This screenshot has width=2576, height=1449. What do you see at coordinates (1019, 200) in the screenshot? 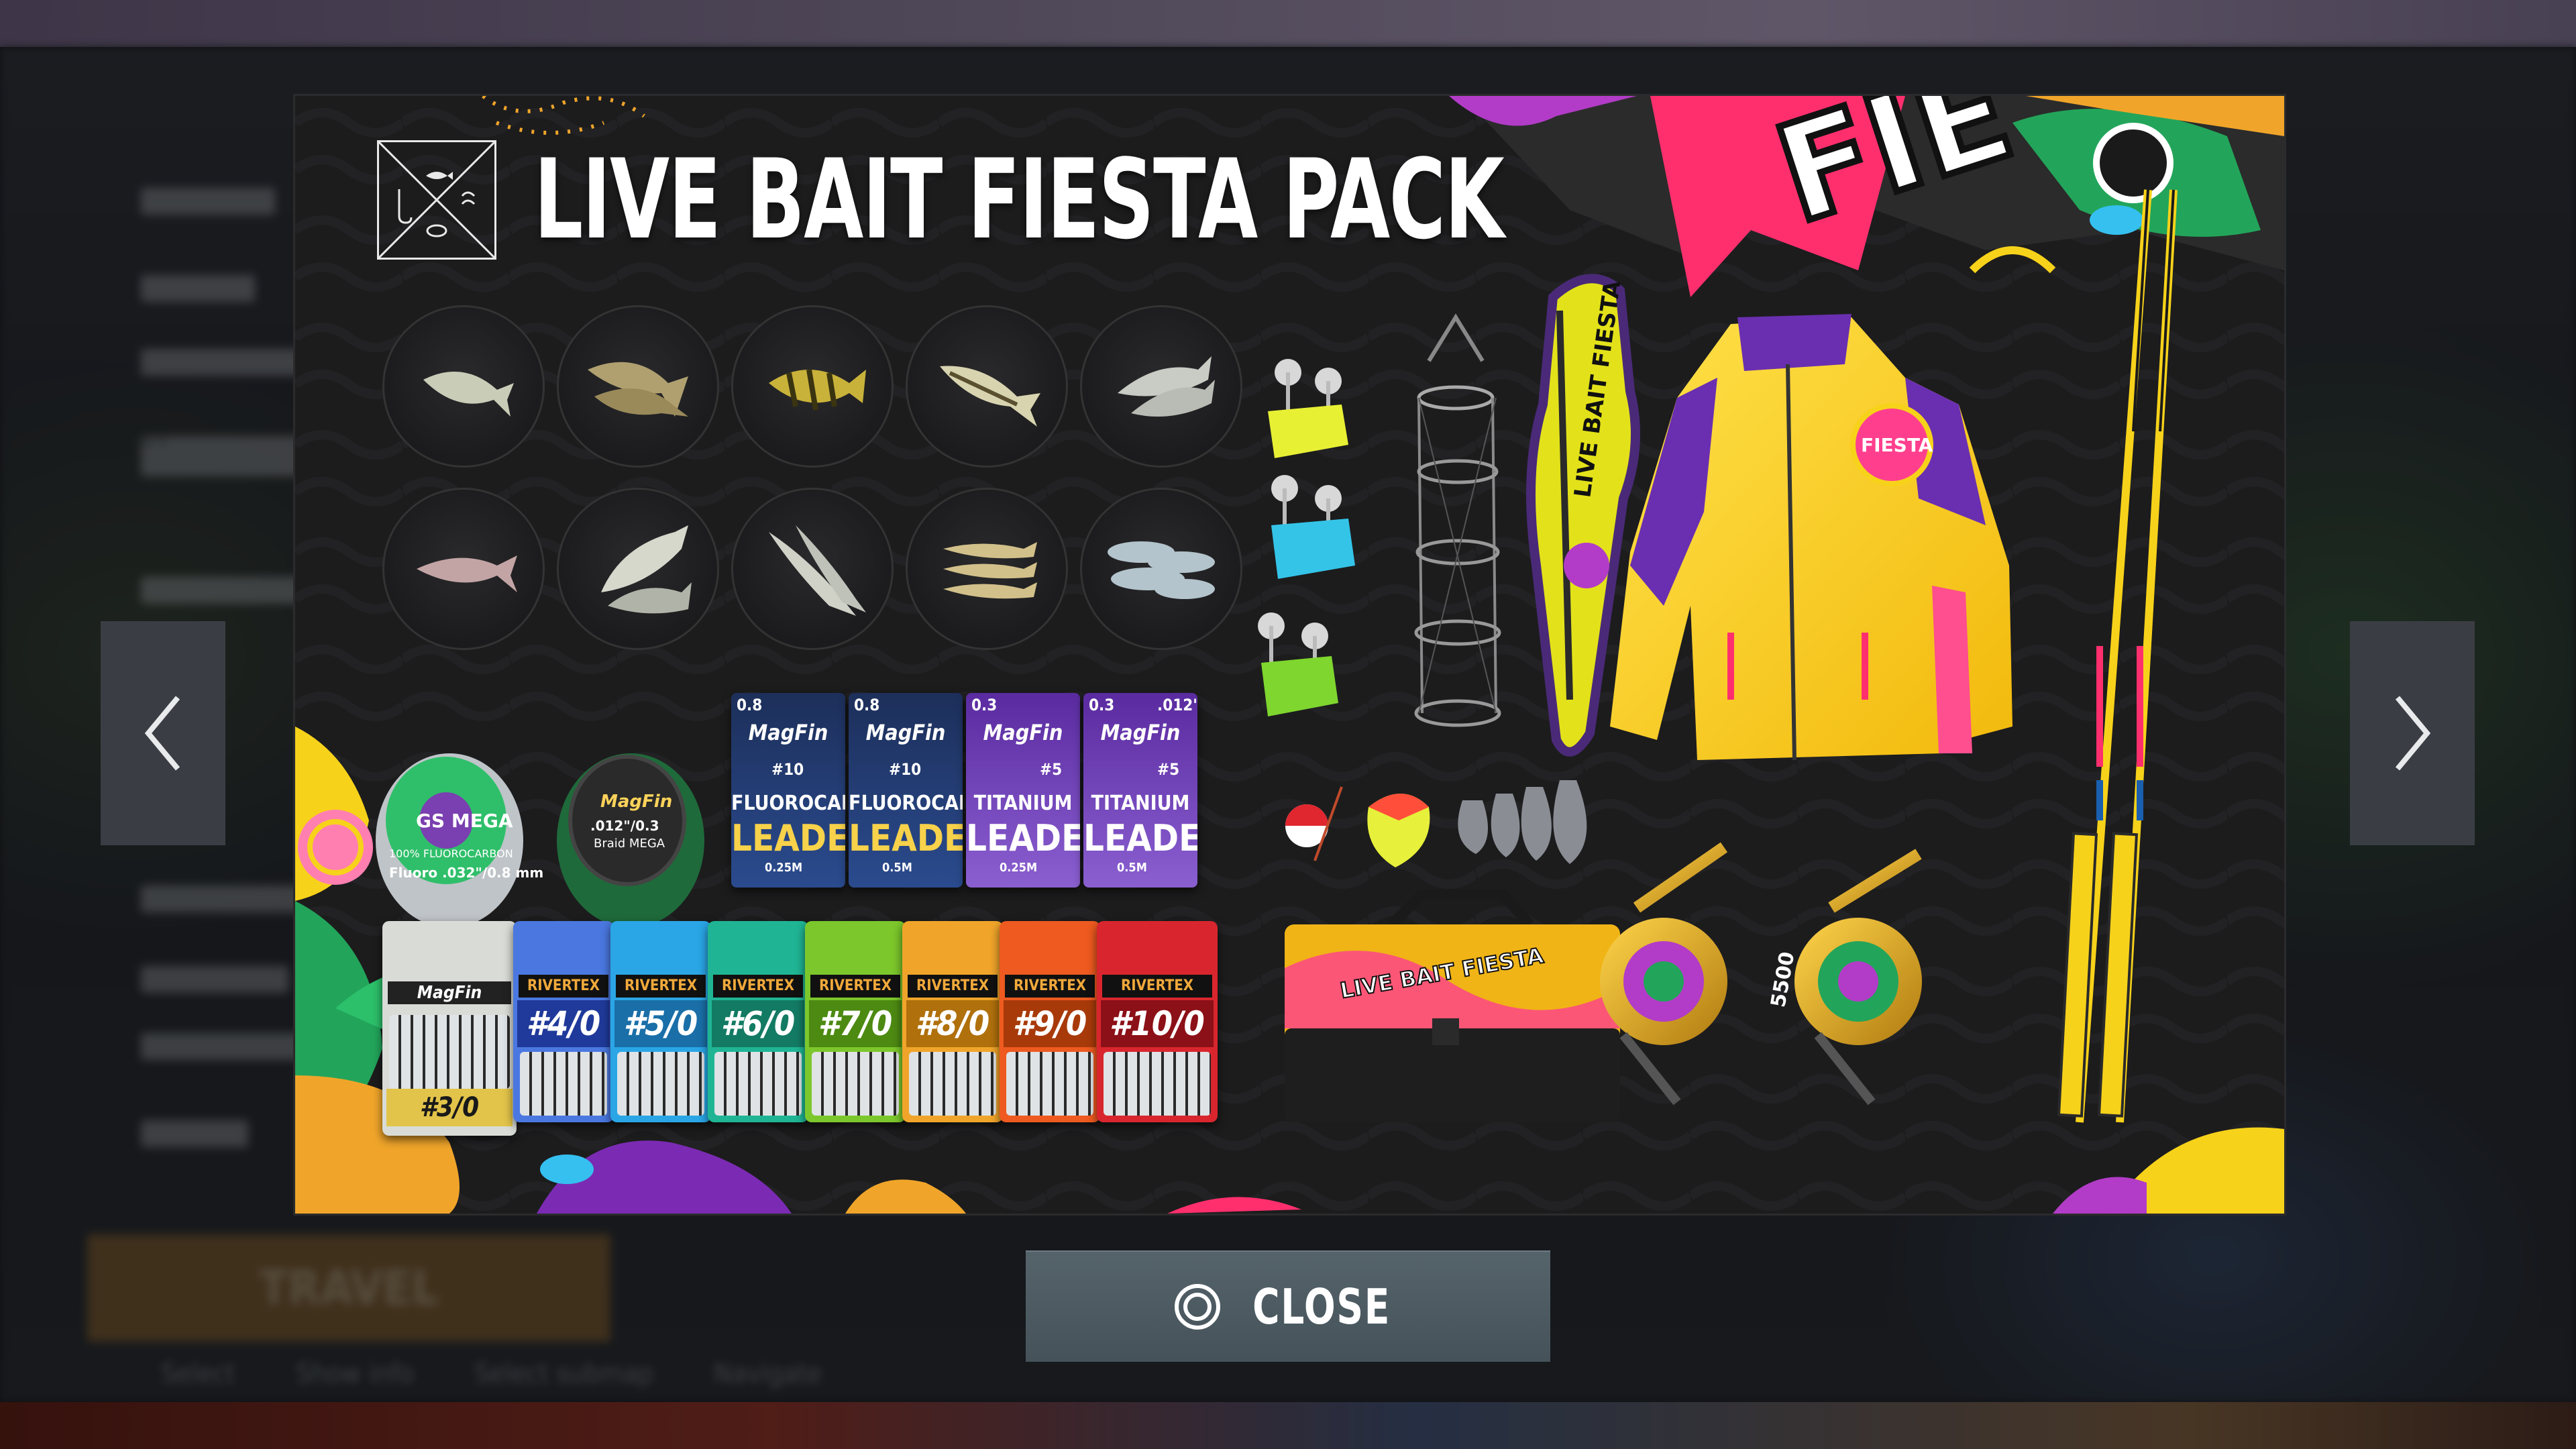
I see `pack-title: LIVE BAIT FIESTA PACK` at bounding box center [1019, 200].